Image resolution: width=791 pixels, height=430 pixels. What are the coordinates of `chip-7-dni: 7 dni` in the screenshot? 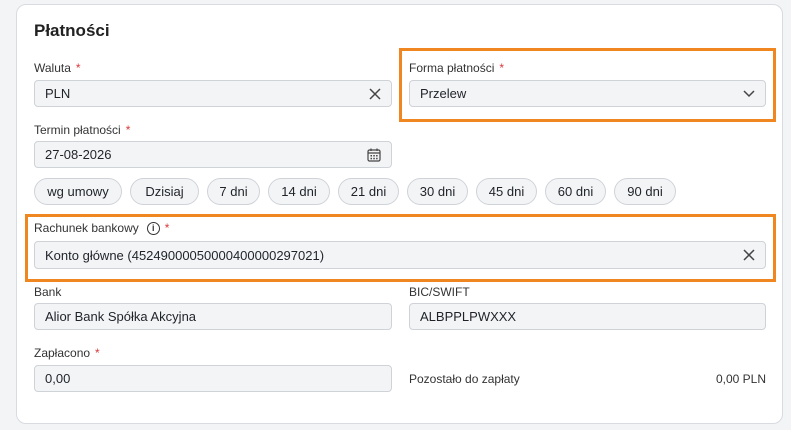 It's located at (233, 191).